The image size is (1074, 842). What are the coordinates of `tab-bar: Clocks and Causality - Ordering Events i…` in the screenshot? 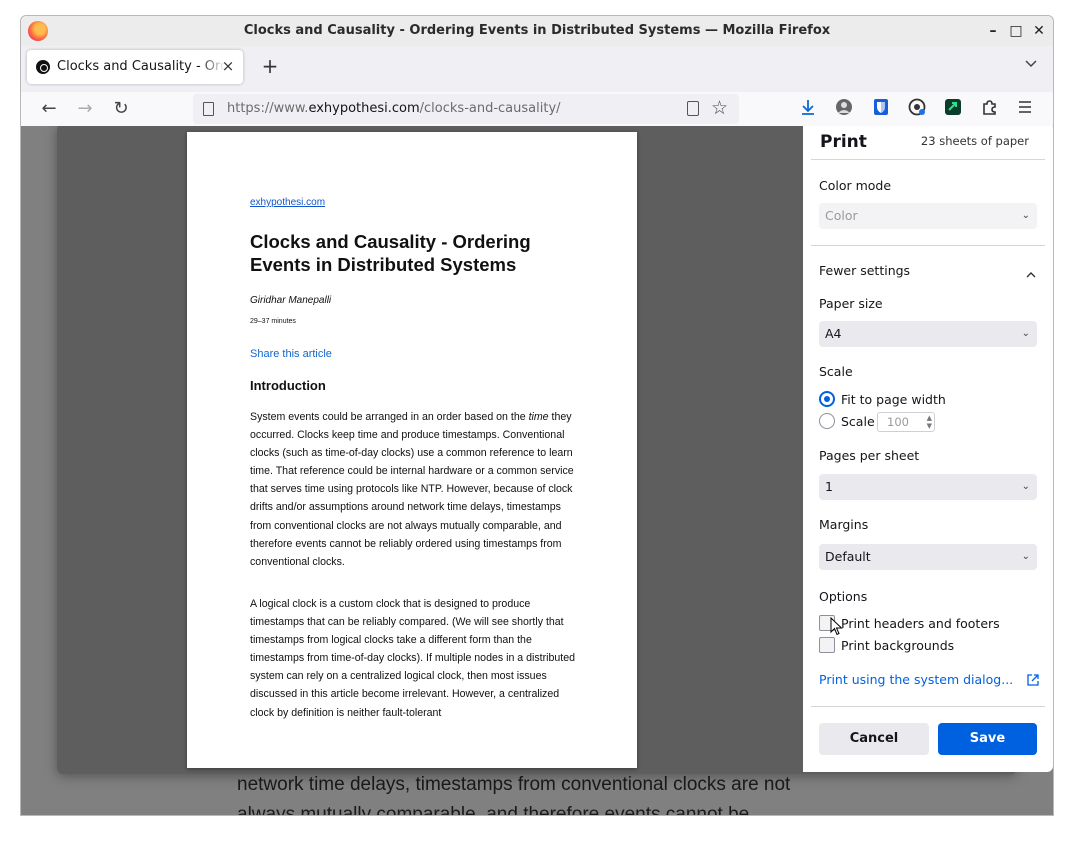 It's located at (537, 66).